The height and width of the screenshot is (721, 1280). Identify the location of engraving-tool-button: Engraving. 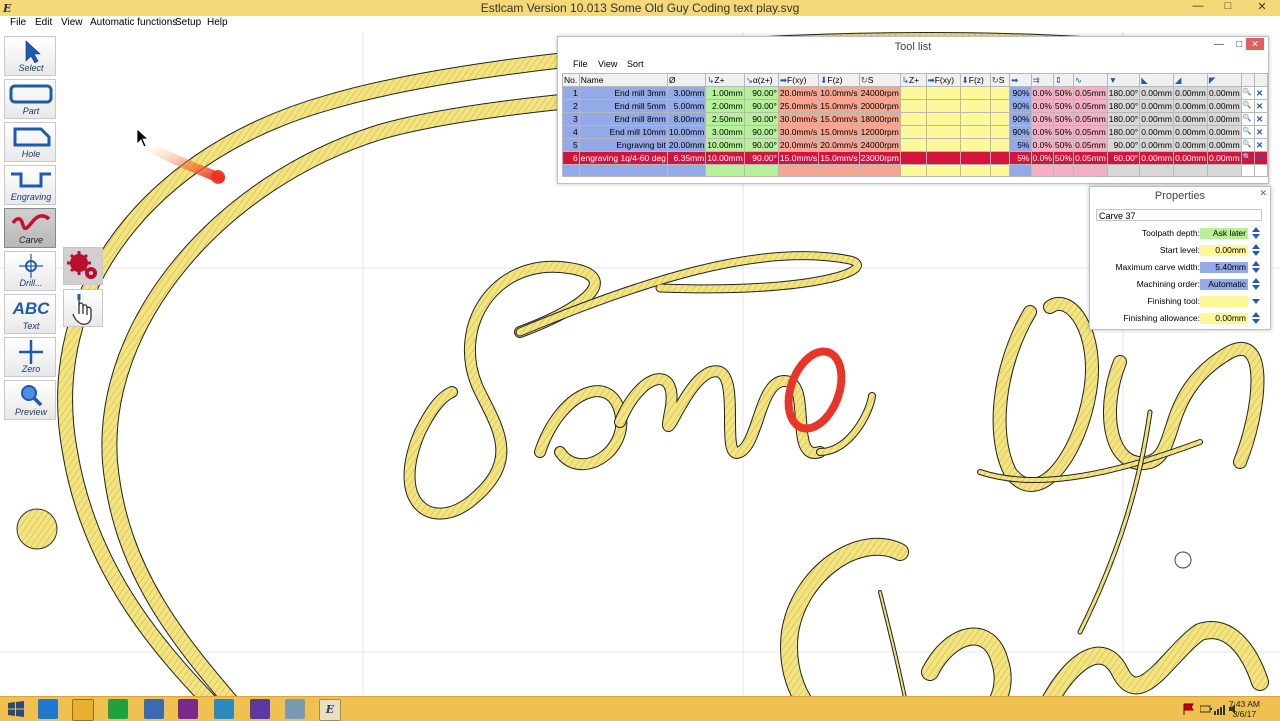
(30, 185).